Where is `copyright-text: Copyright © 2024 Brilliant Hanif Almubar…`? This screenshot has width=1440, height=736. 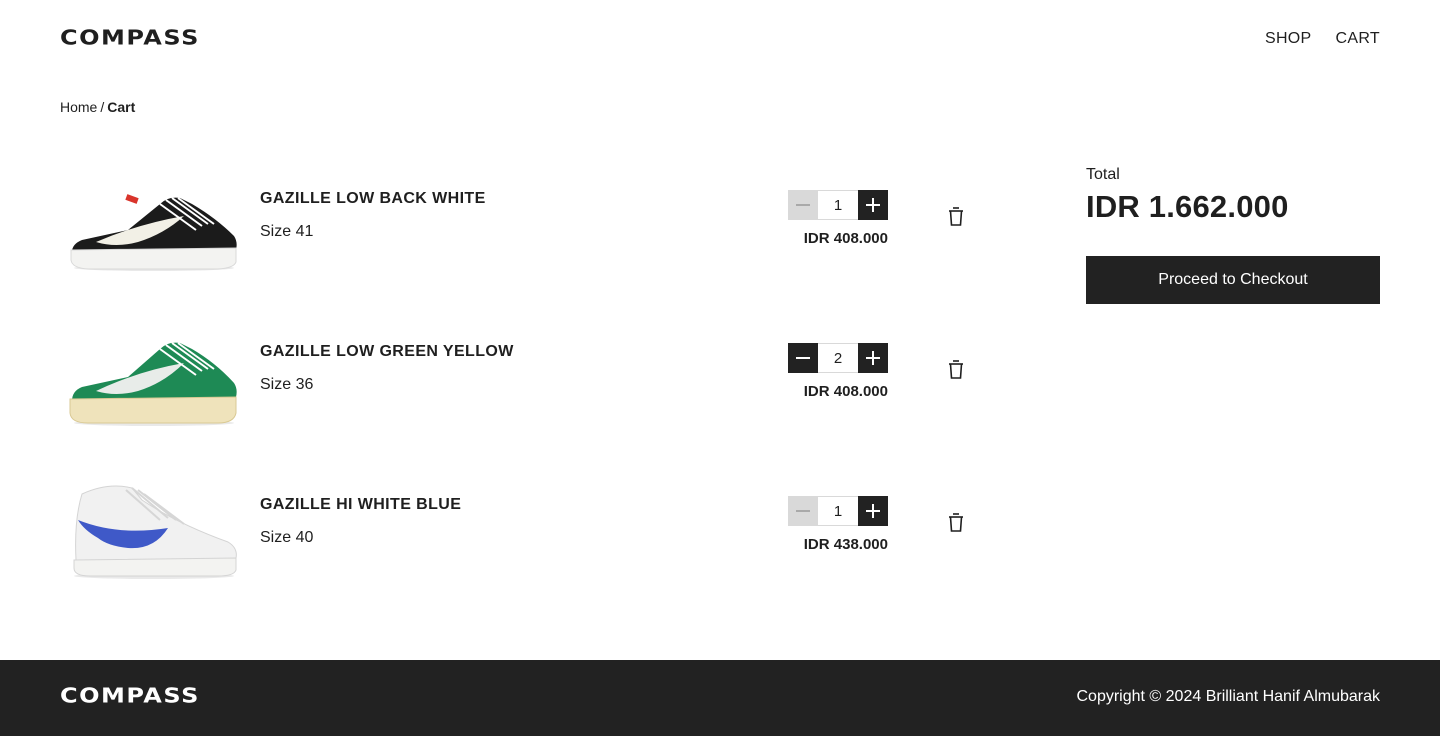 copyright-text: Copyright © 2024 Brilliant Hanif Almubar… is located at coordinates (1228, 696).